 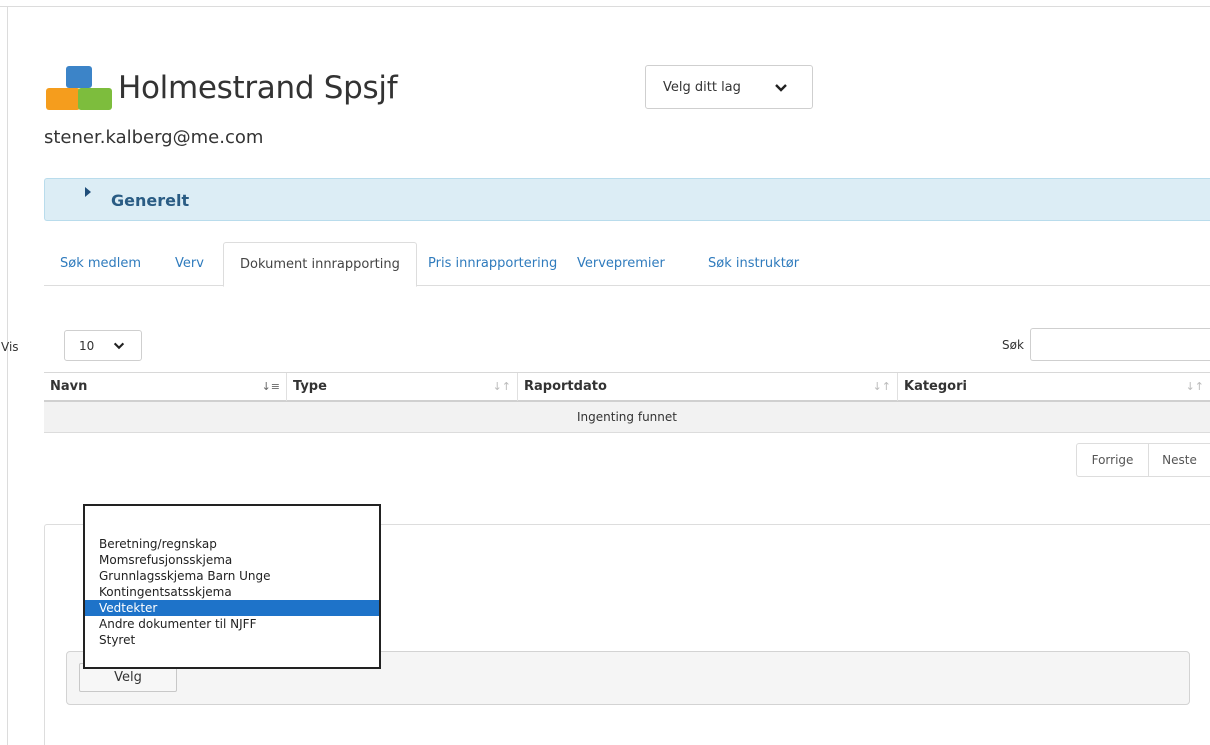 What do you see at coordinates (1013, 345) in the screenshot?
I see `search-label: Søk` at bounding box center [1013, 345].